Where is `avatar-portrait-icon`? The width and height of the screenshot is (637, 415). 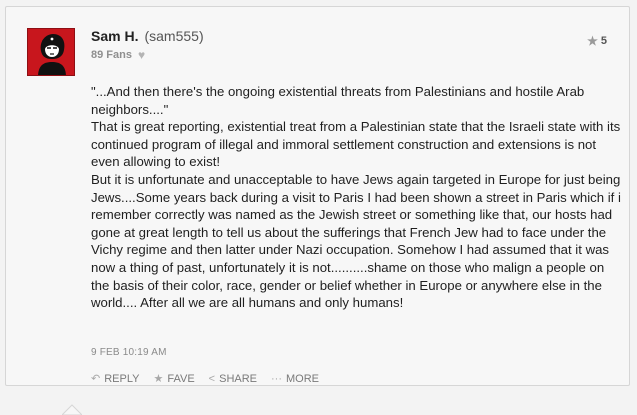 avatar-portrait-icon is located at coordinates (51, 52).